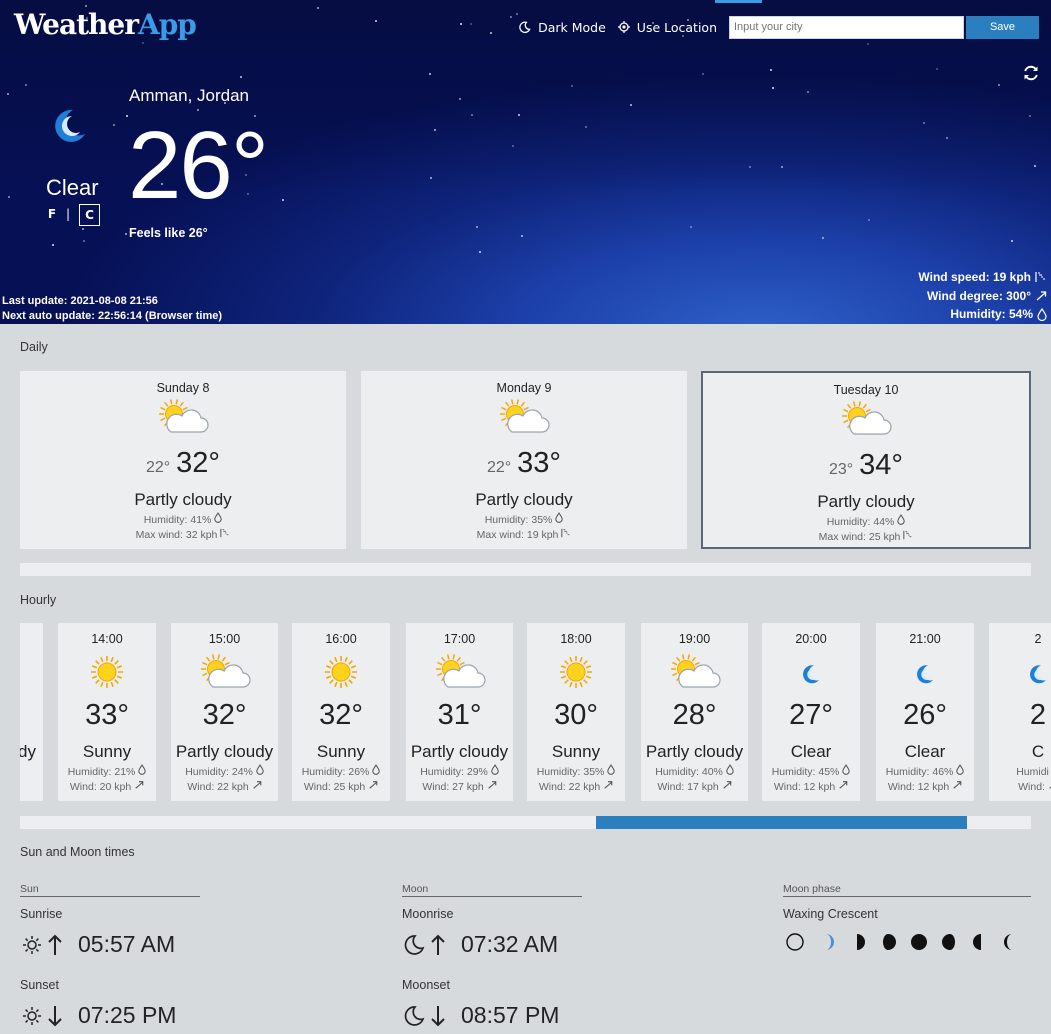 This screenshot has width=1051, height=1034. I want to click on hourly-humidity-text: Humidity: 29%, so click(454, 772).